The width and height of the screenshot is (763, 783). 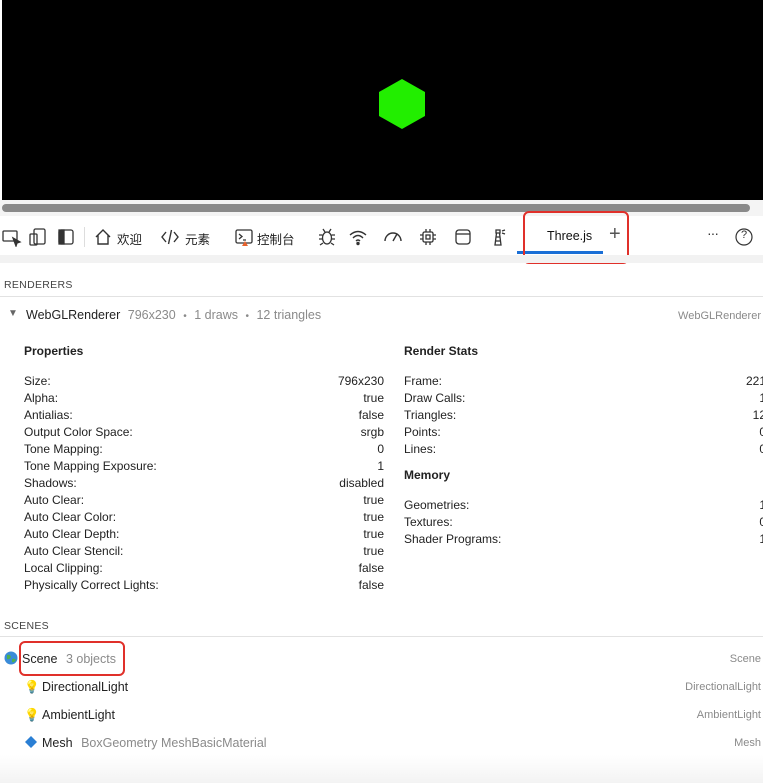 What do you see at coordinates (428, 237) in the screenshot?
I see `memory-chip-icon` at bounding box center [428, 237].